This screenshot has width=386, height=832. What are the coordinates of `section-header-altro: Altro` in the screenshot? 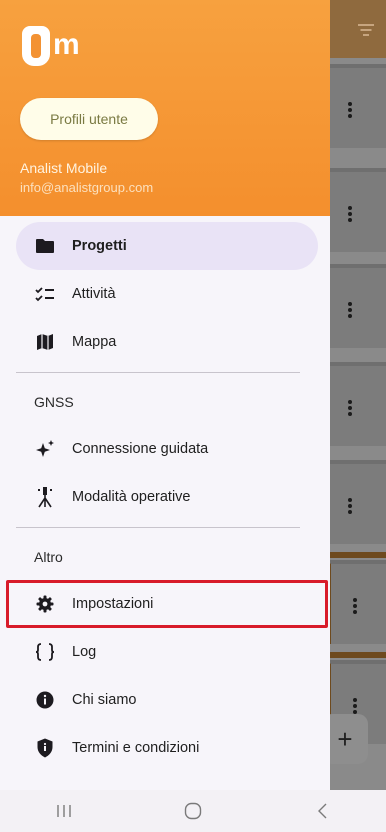 It's located at (48, 557).